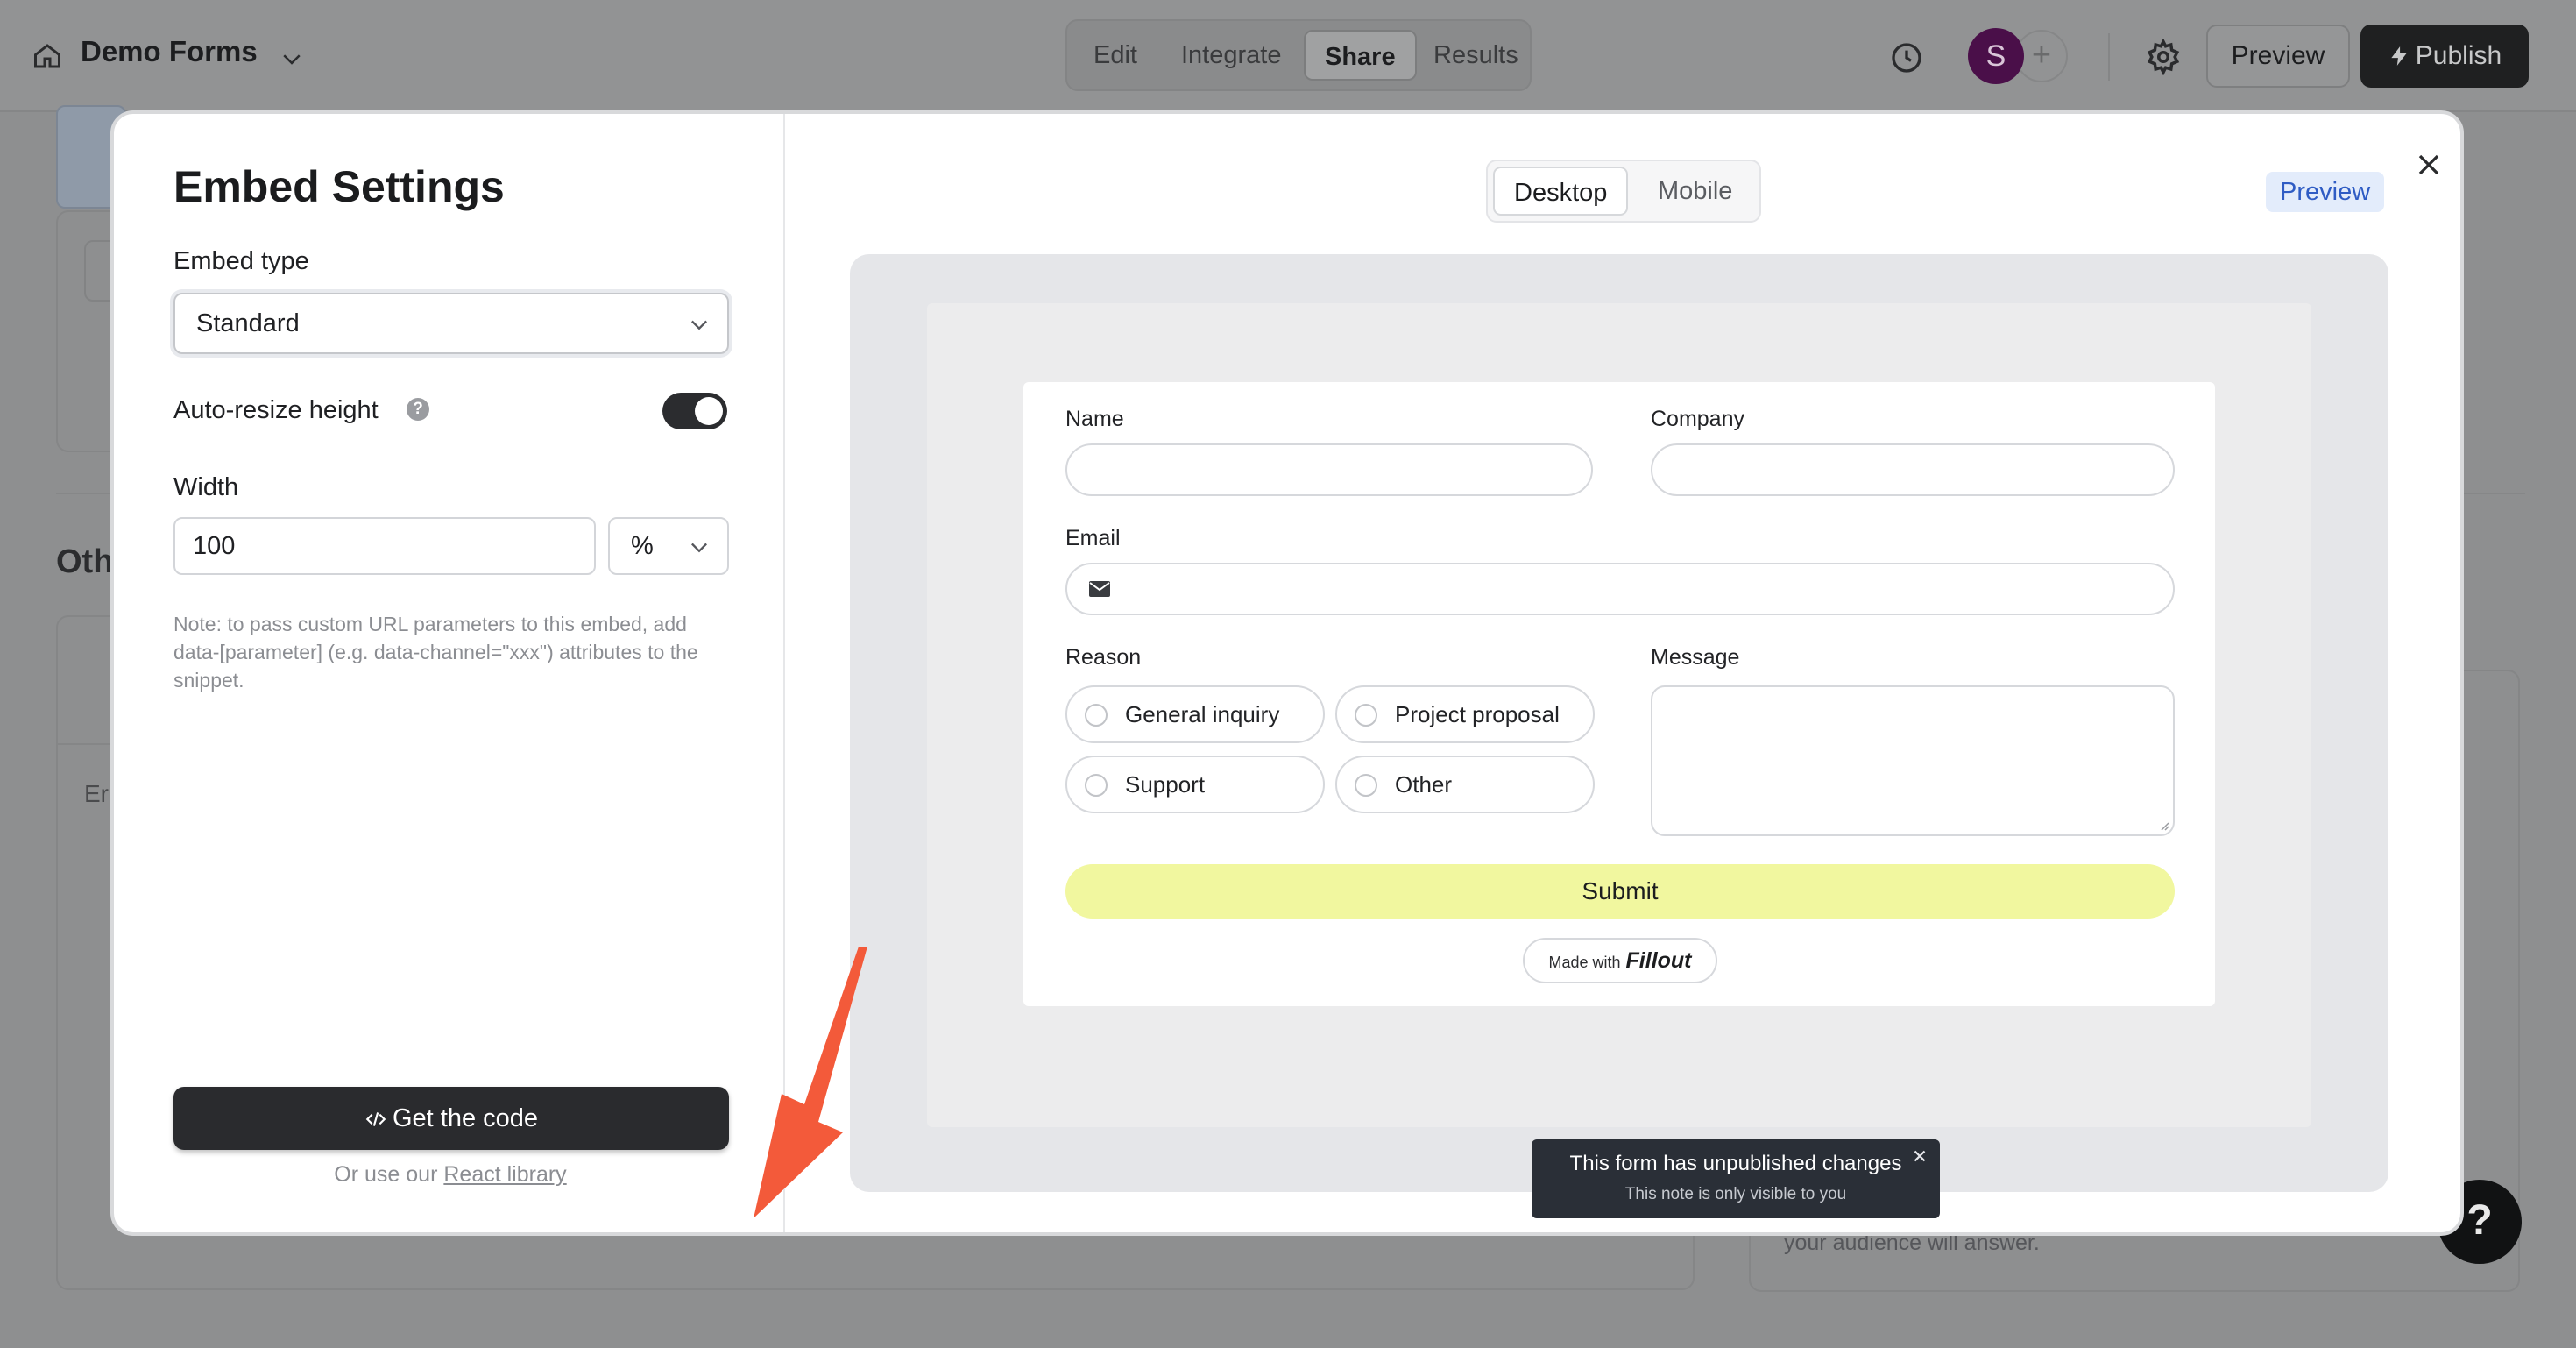 Image resolution: width=2576 pixels, height=1348 pixels. I want to click on tab-share: Share, so click(1360, 55).